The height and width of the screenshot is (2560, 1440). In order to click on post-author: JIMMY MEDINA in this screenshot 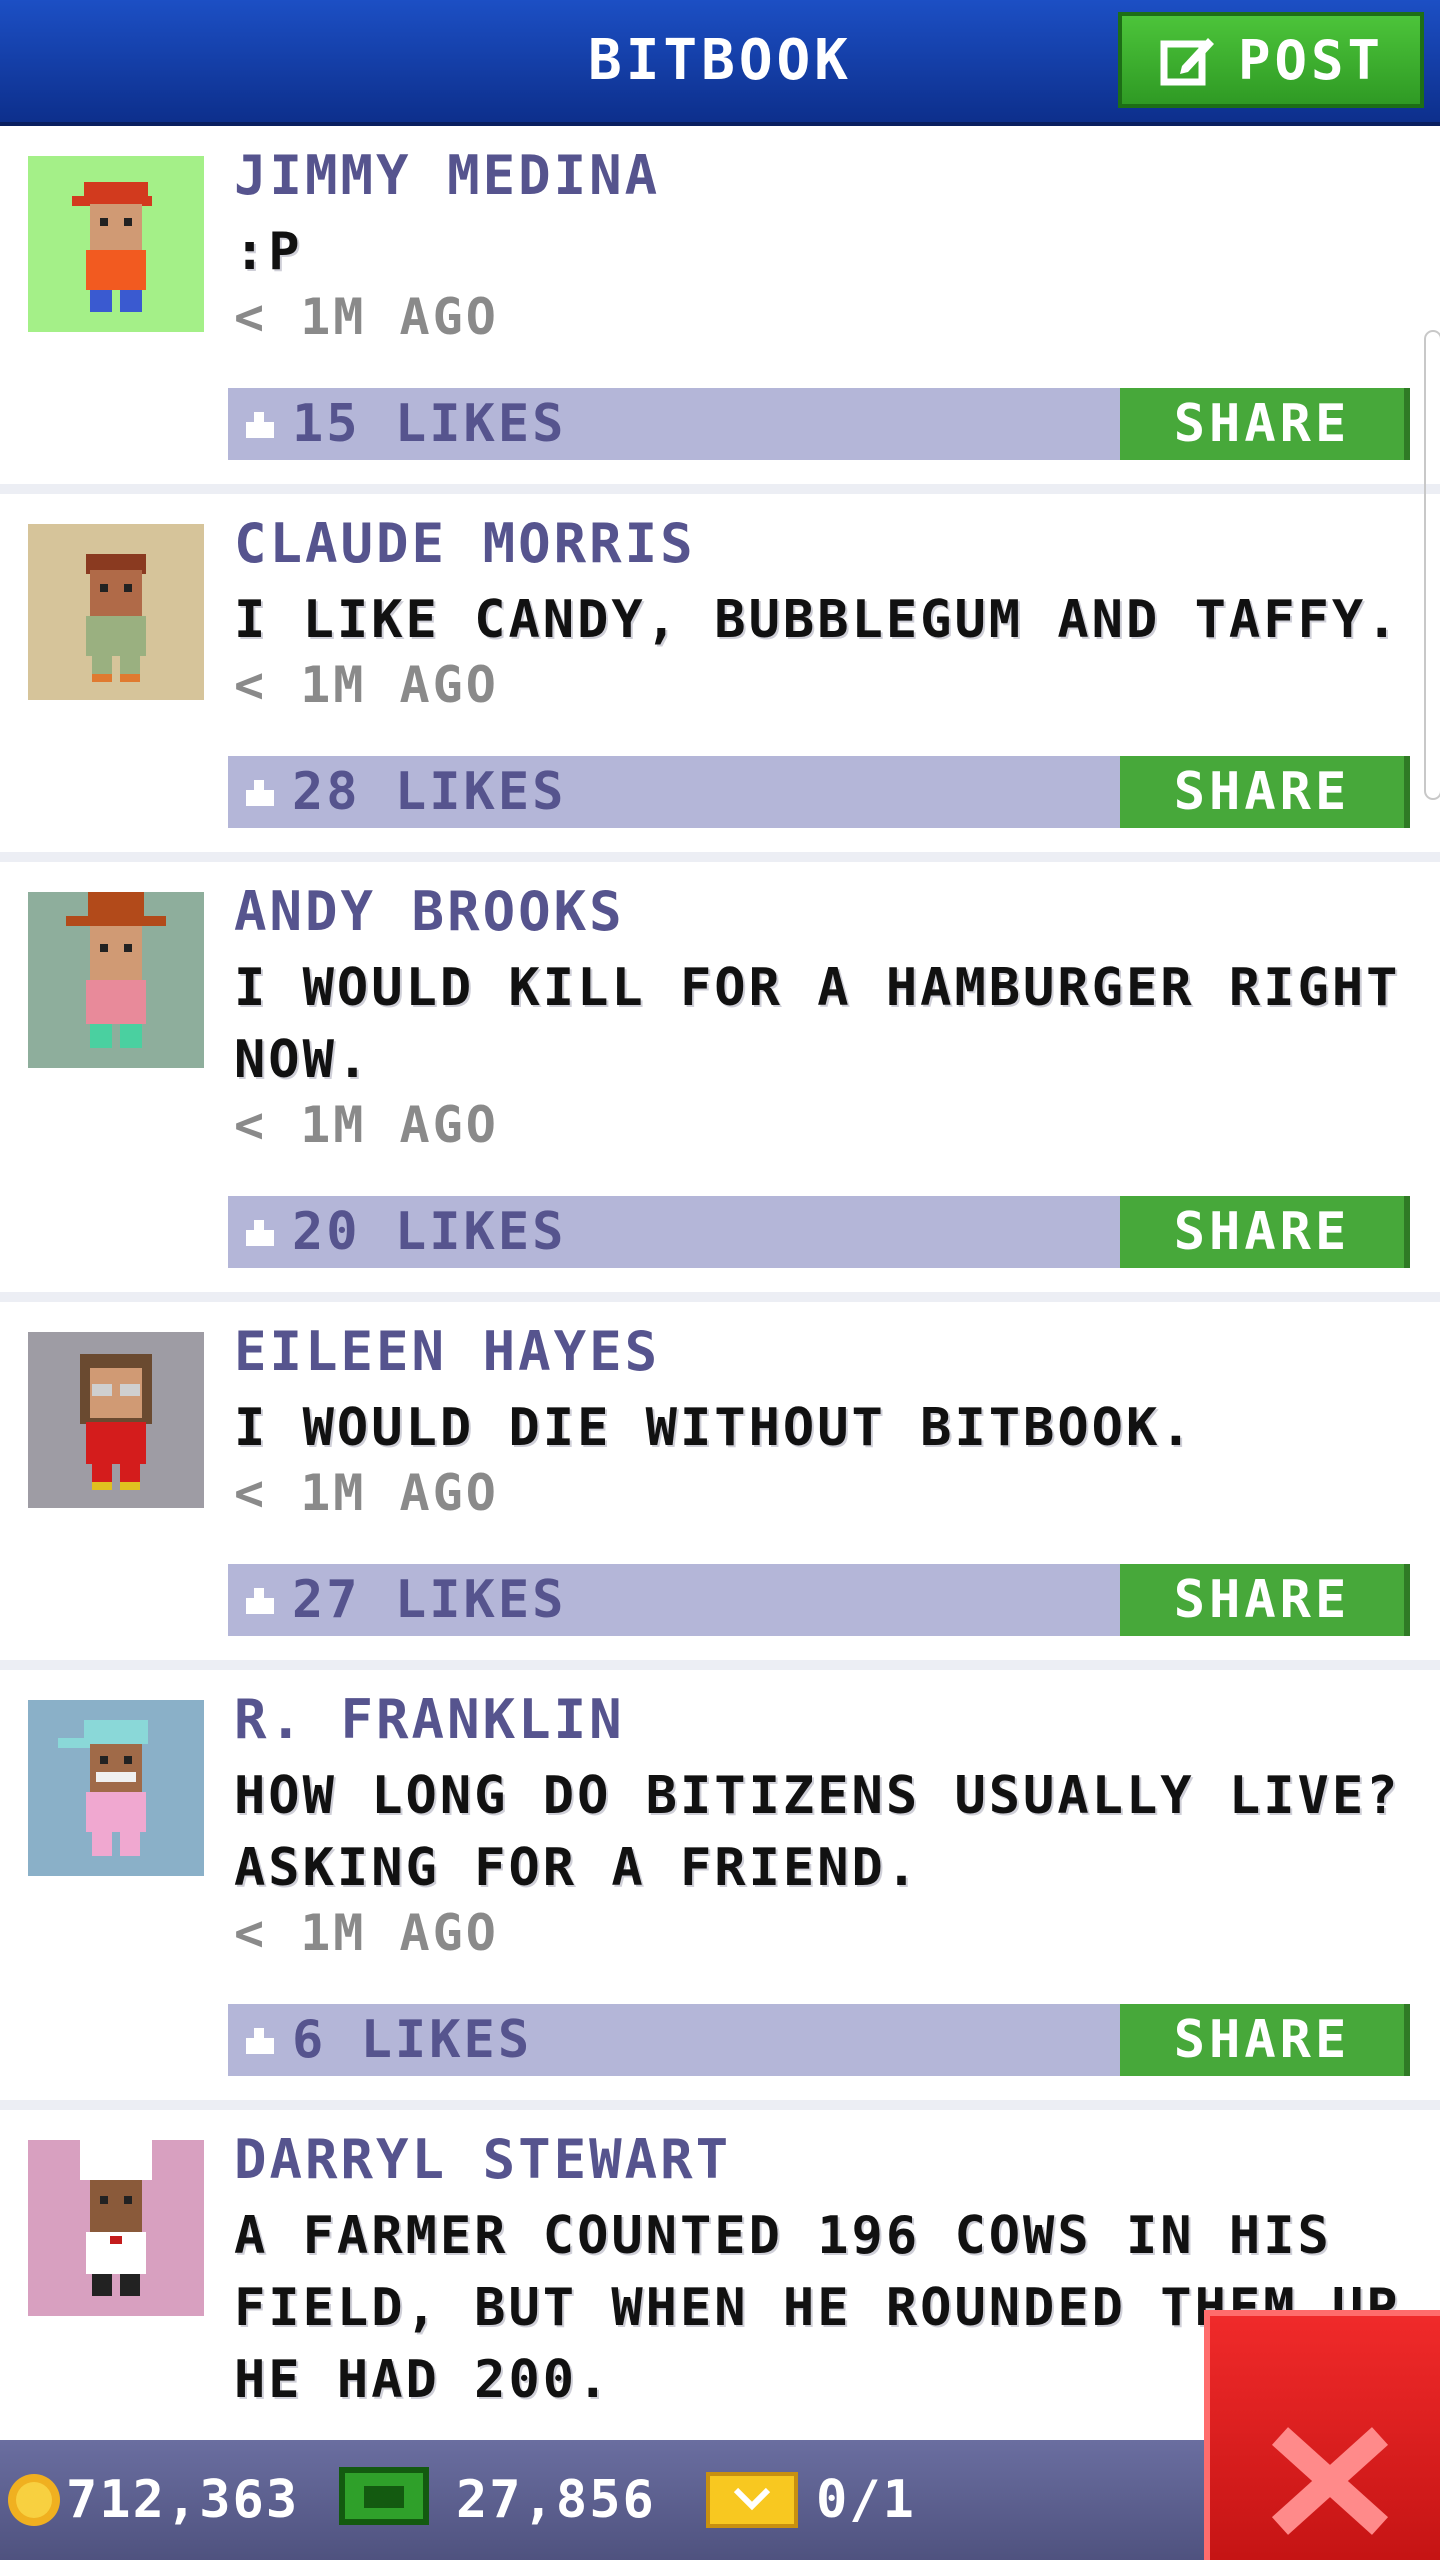, I will do `click(447, 175)`.